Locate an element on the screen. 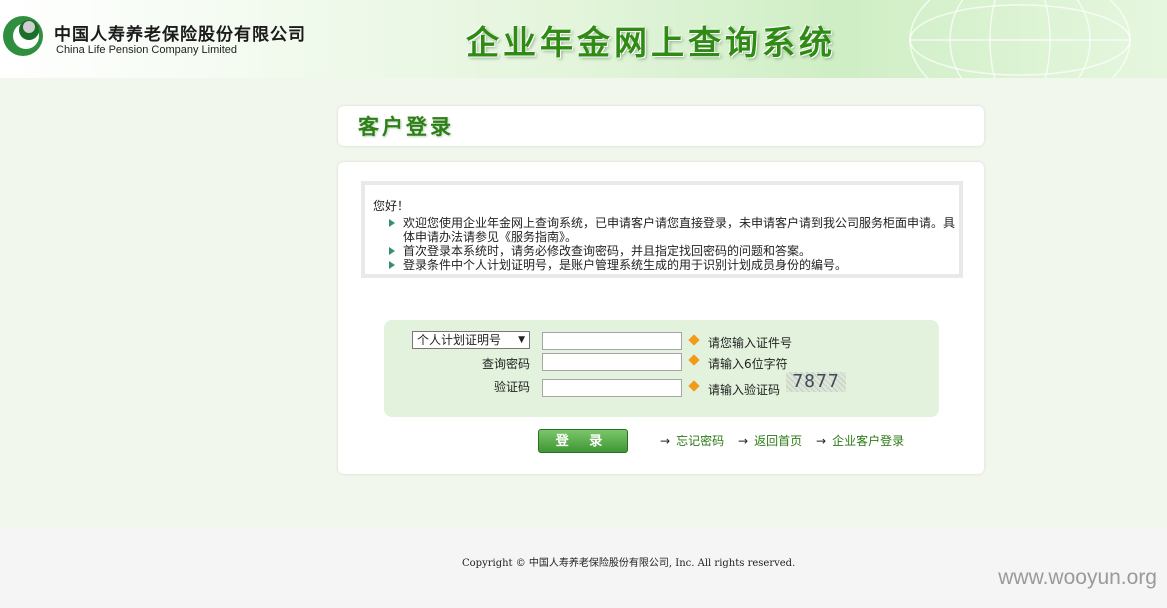  china-life-logo-icon is located at coordinates (23, 36).